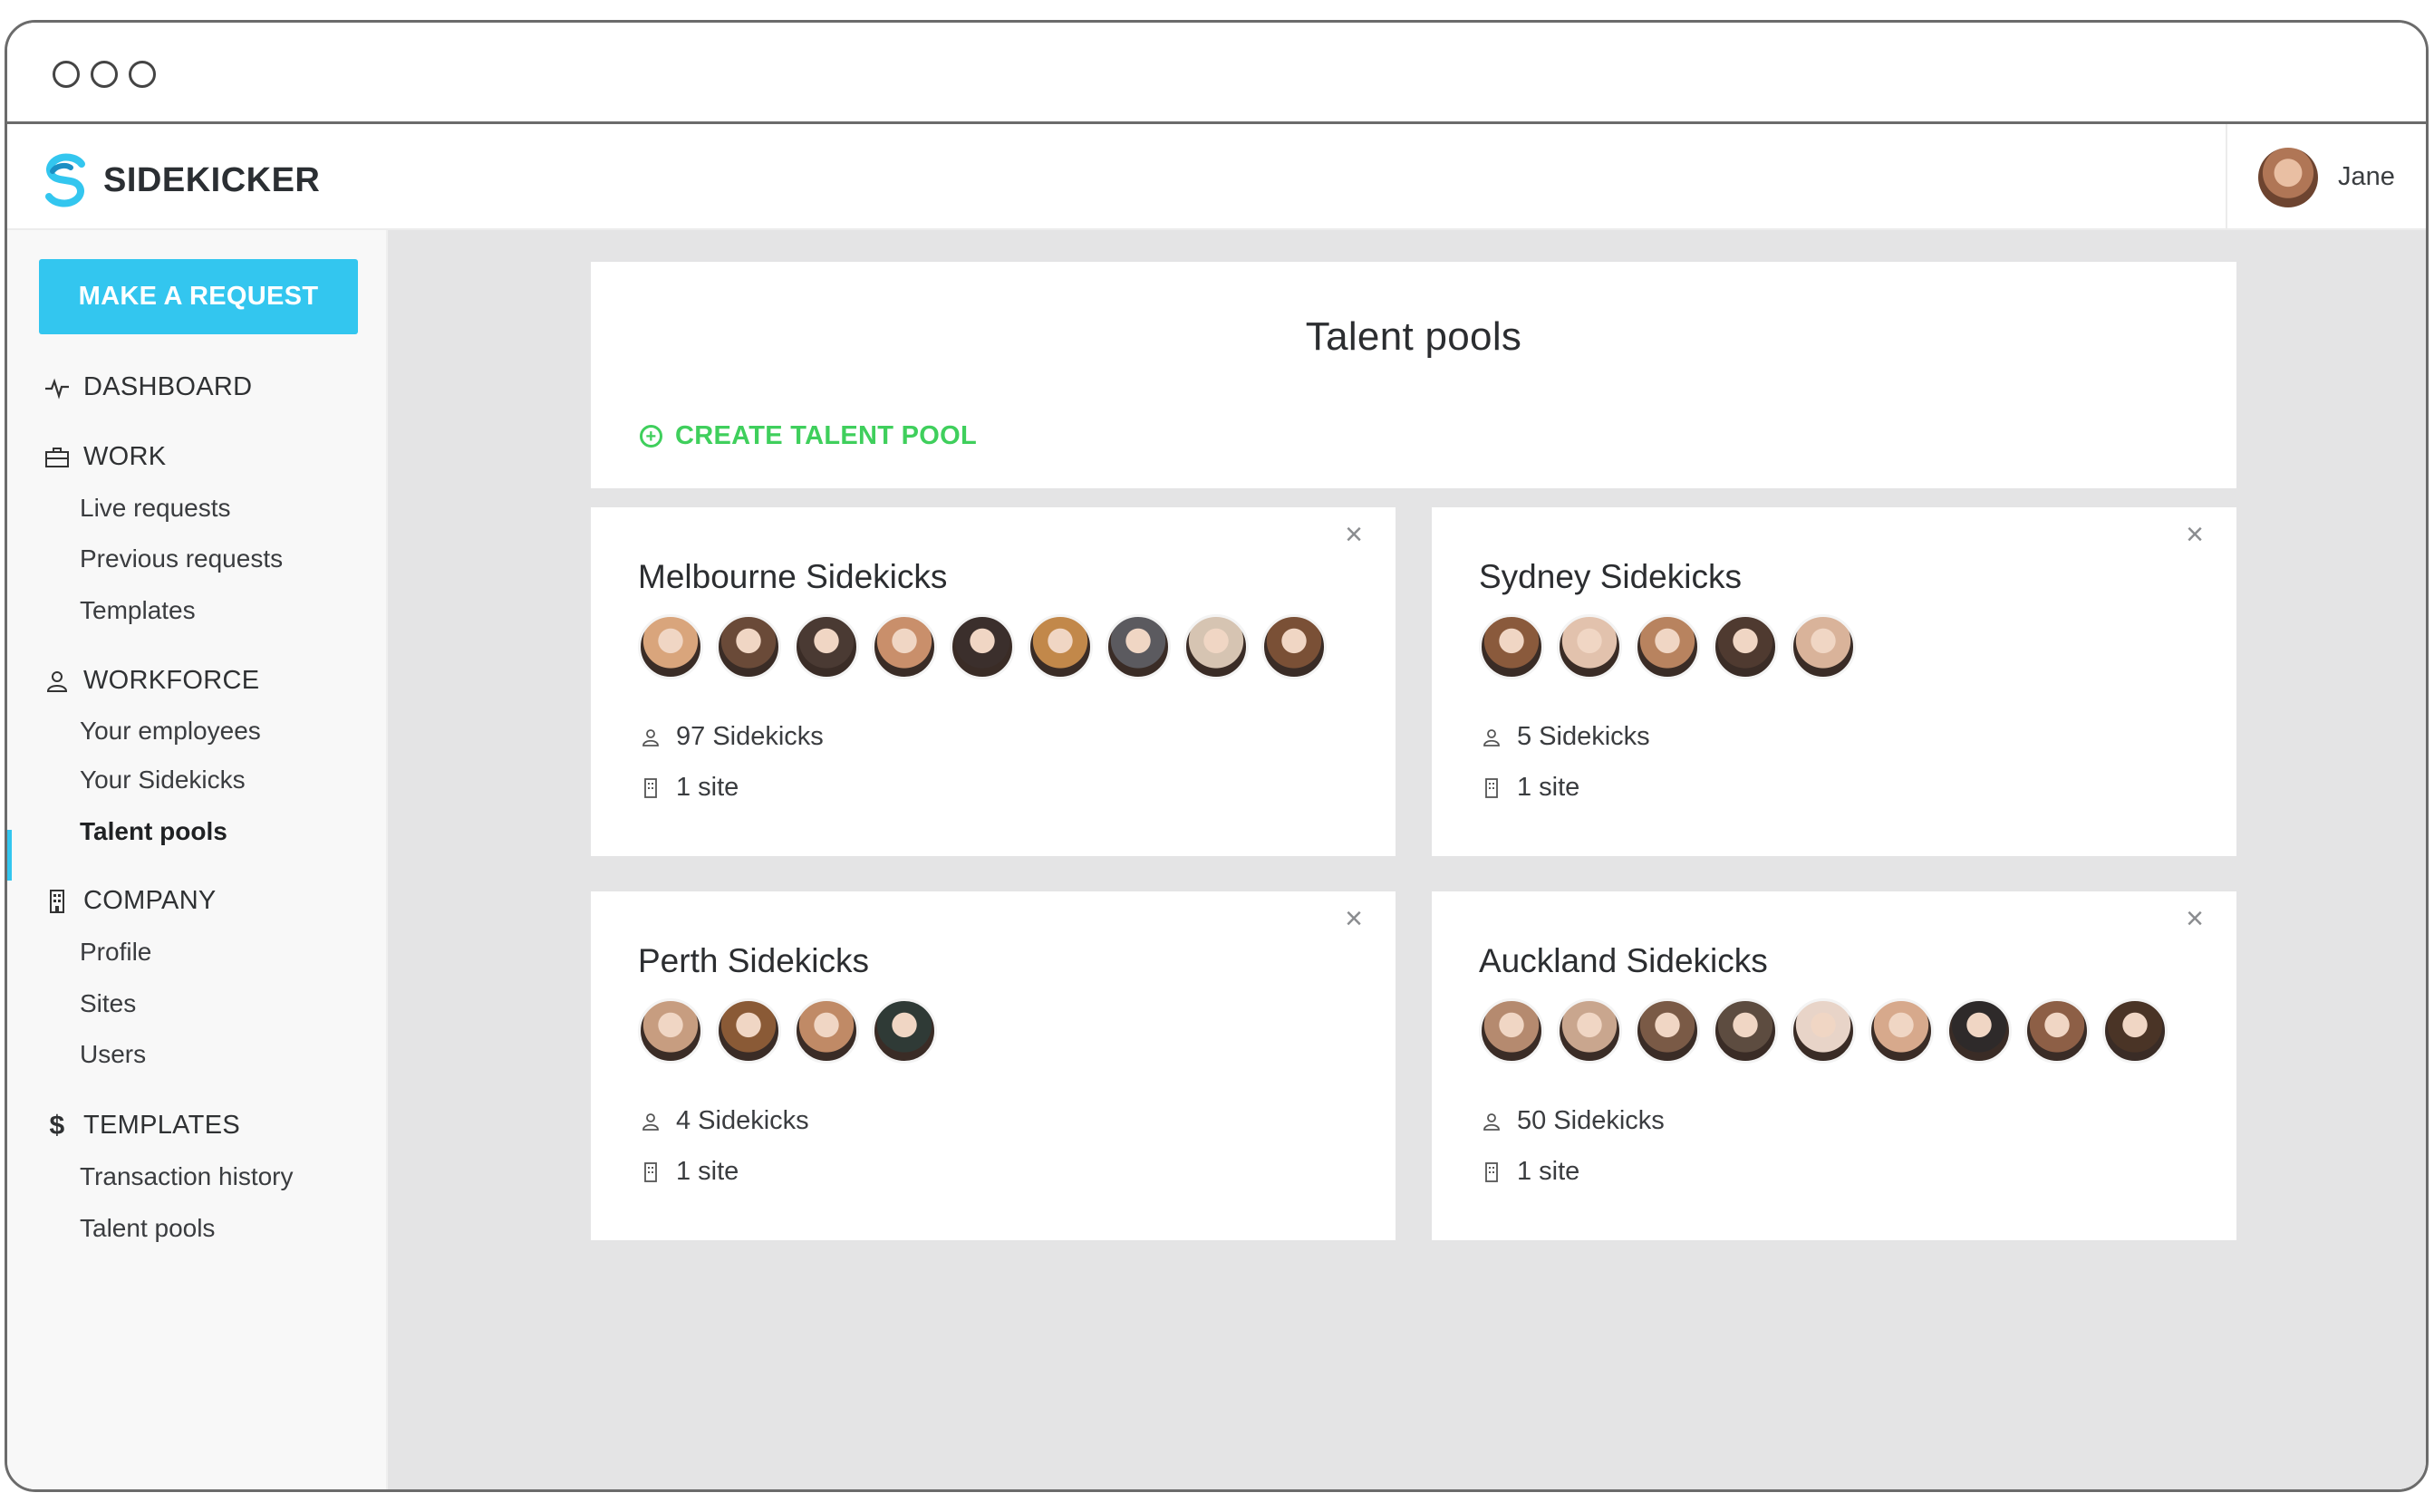 This screenshot has height=1512, width=2434. What do you see at coordinates (163, 780) in the screenshot?
I see `sidebar-item-your-sidekicks: Your Sidekicks` at bounding box center [163, 780].